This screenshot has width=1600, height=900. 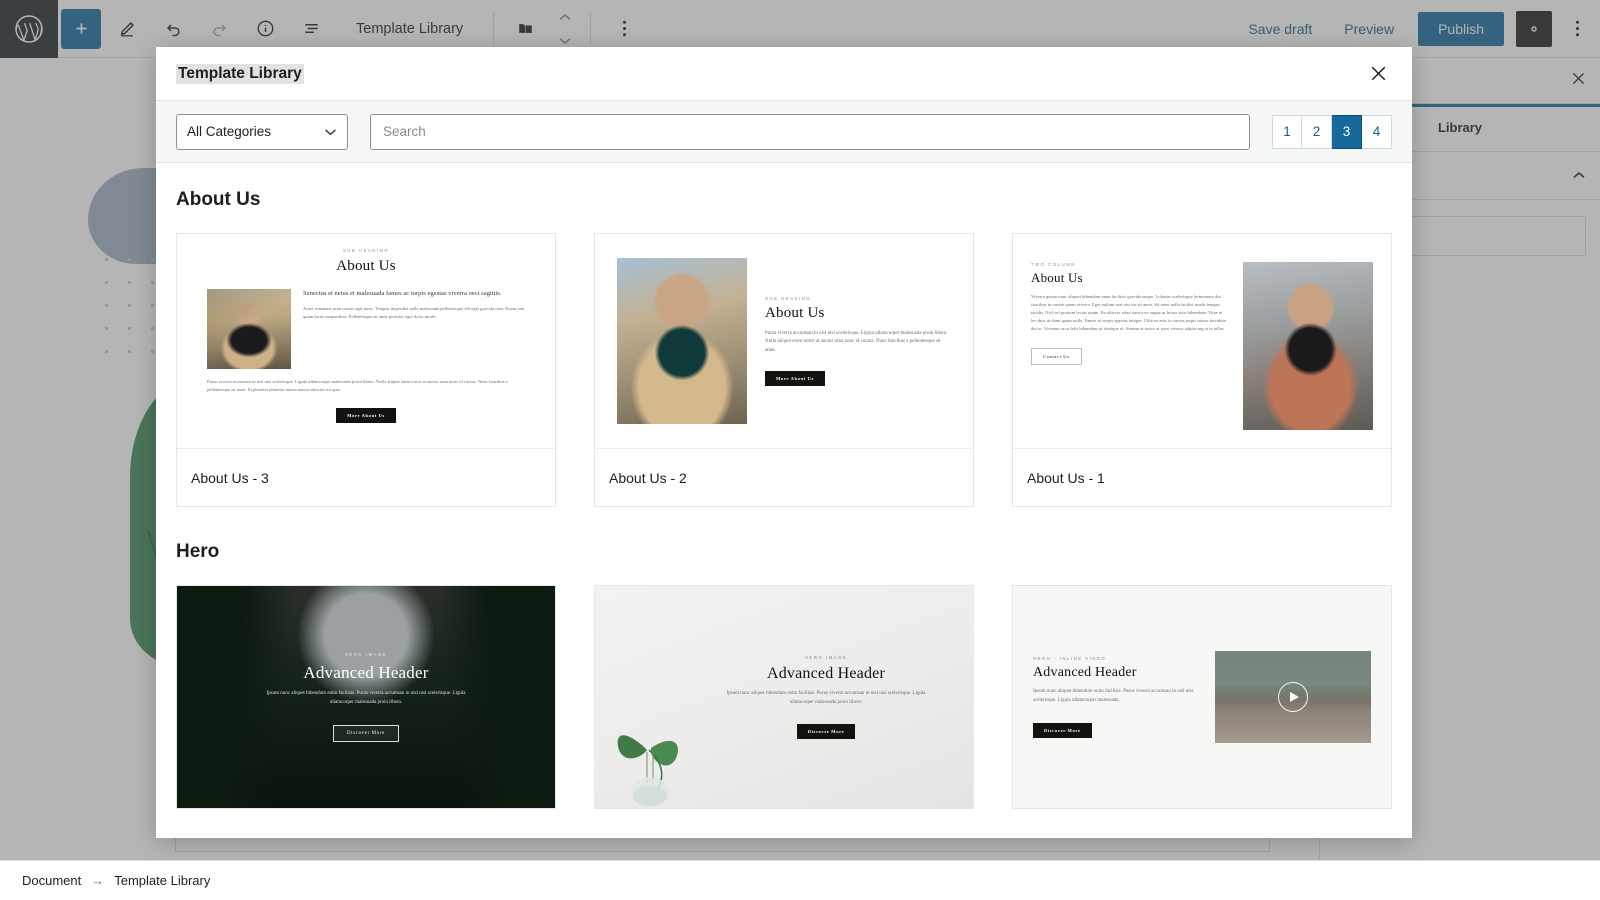 What do you see at coordinates (240, 73) in the screenshot?
I see `modal-title: Template Library` at bounding box center [240, 73].